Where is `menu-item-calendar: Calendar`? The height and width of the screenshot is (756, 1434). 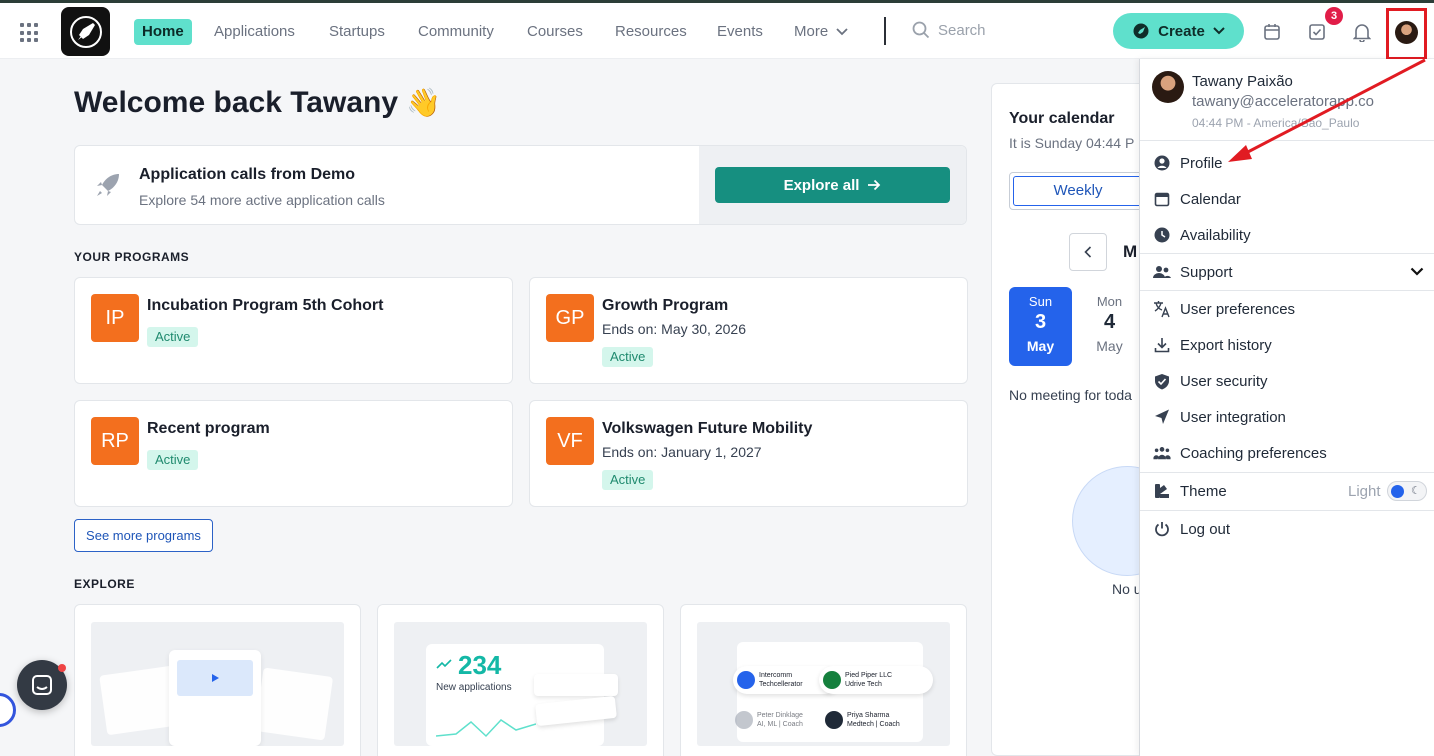 menu-item-calendar: Calendar is located at coordinates (1287, 199).